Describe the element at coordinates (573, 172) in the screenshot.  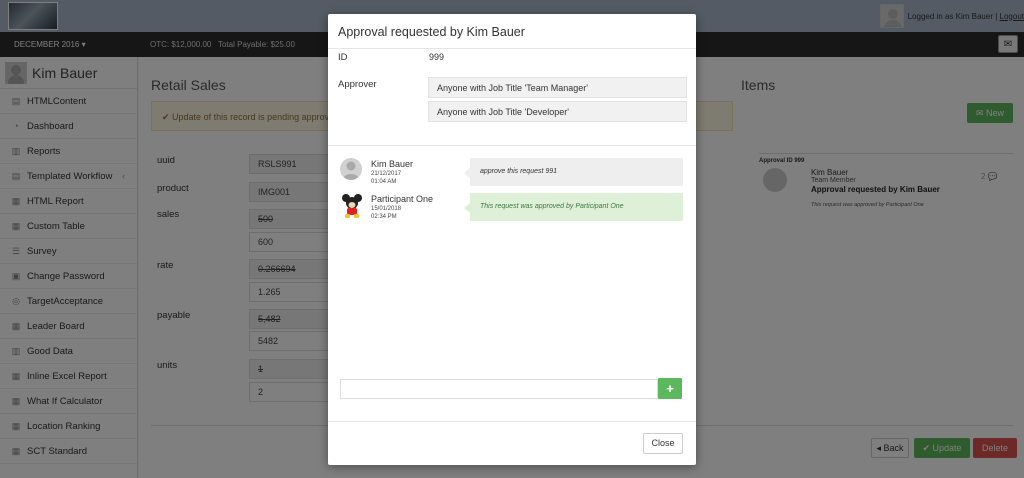
I see `comment-bubble: approve this request 991` at that location.